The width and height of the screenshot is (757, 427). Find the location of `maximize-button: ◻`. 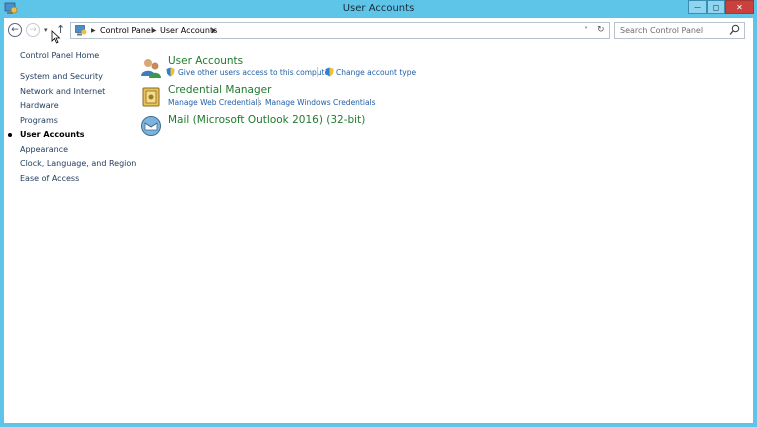

maximize-button: ◻ is located at coordinates (716, 7).